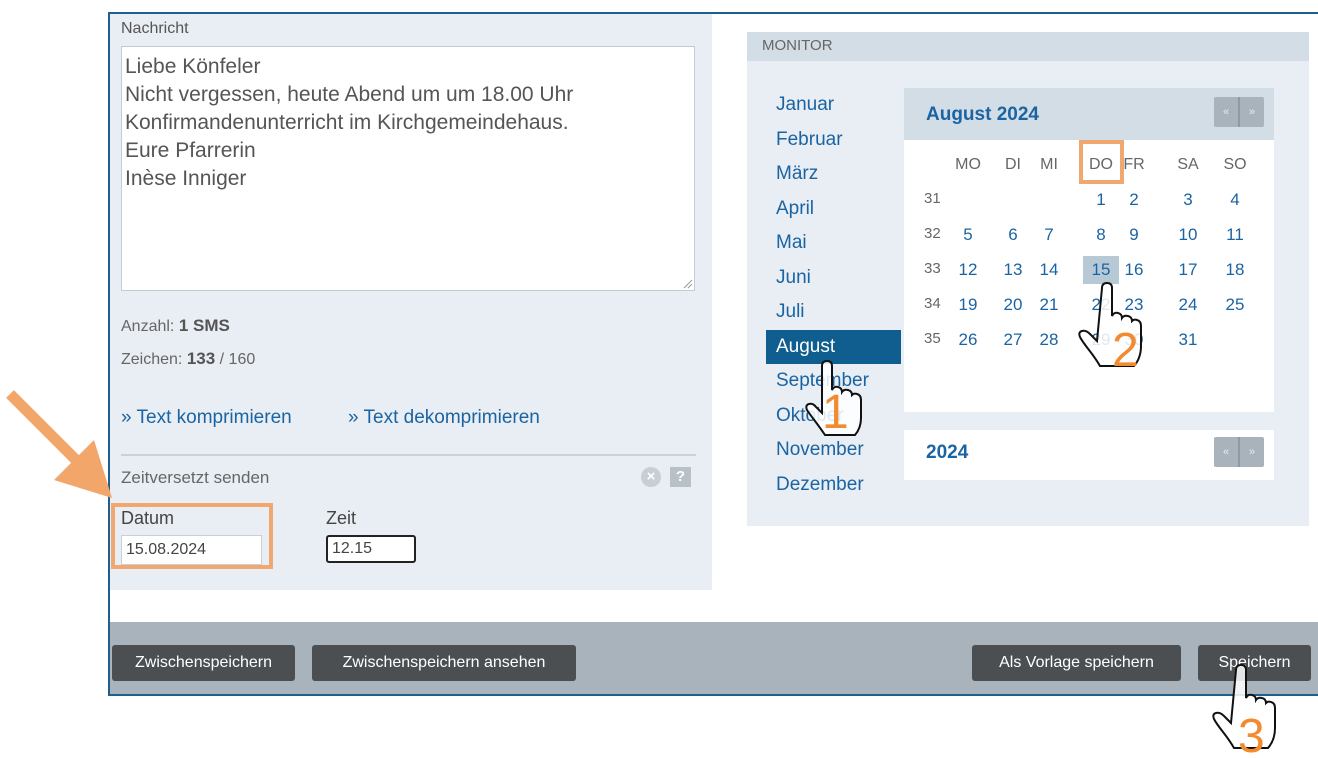  Describe the element at coordinates (1188, 164) in the screenshot. I see `weekday-header: SA` at that location.